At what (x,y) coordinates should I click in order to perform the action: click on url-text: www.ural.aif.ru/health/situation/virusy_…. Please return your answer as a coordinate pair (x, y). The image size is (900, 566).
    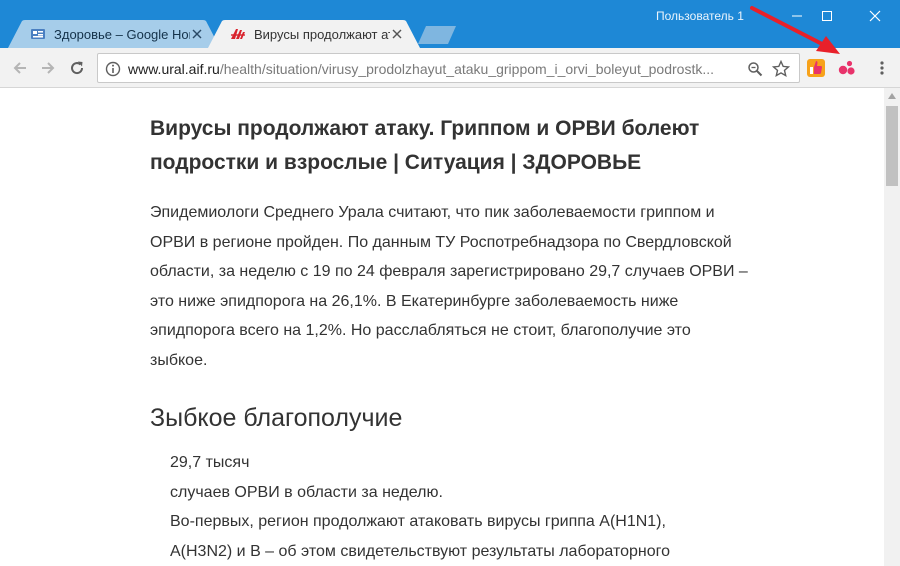
    Looking at the image, I should click on (438, 69).